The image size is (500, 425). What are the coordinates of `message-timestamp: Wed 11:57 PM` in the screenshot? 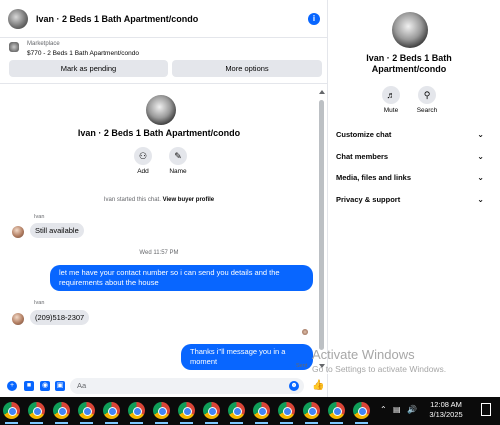 It's located at (159, 253).